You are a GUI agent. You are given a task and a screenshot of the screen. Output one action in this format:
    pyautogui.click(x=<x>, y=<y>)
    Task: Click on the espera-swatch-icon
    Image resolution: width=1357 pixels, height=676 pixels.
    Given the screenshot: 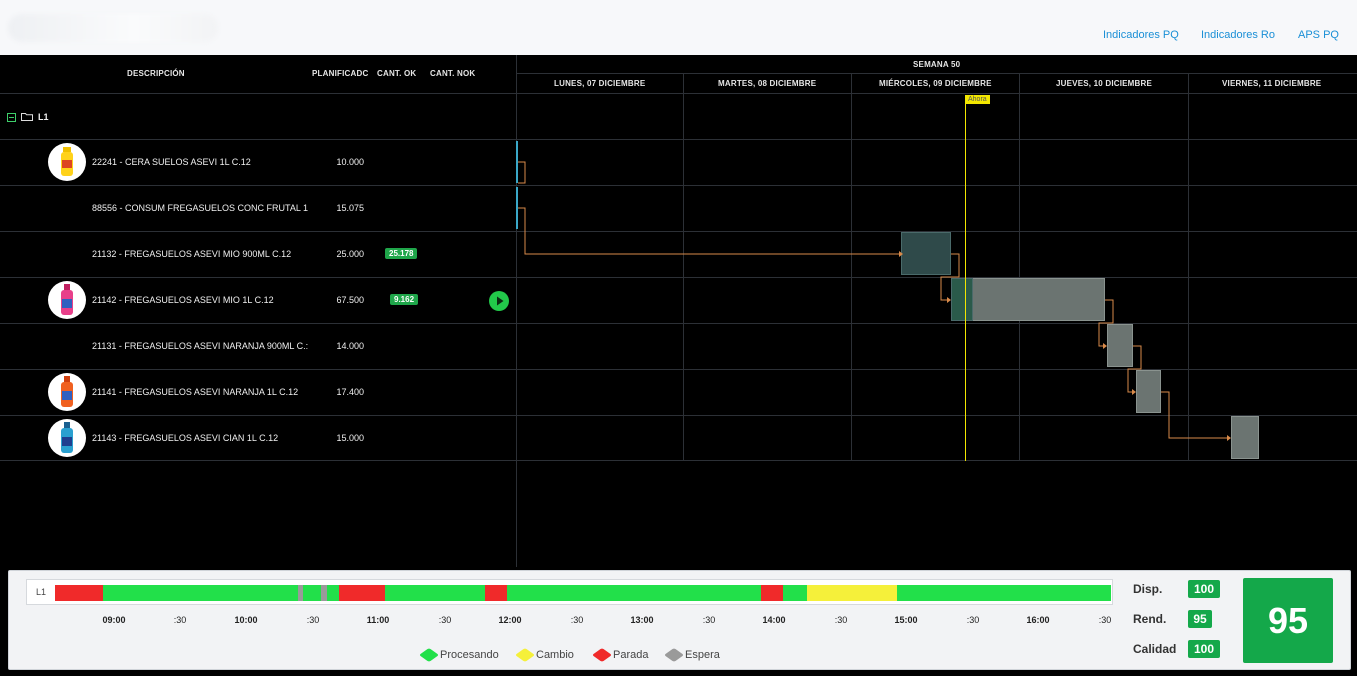 What is the action you would take?
    pyautogui.click(x=674, y=655)
    